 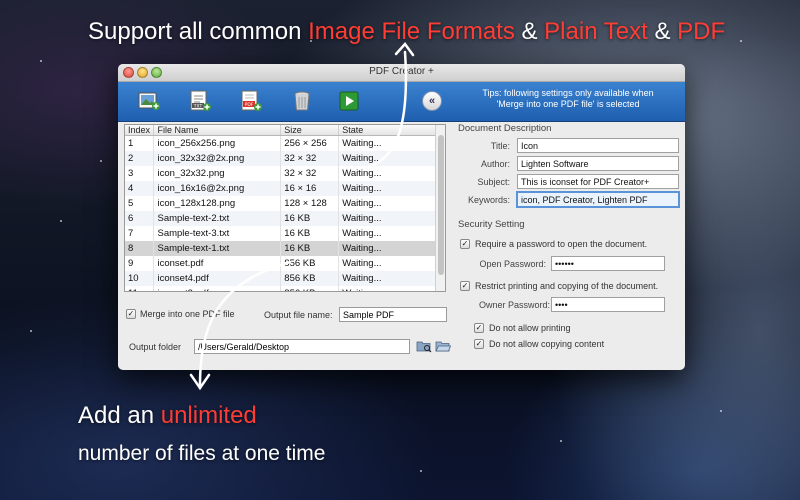 What do you see at coordinates (140, 288) in the screenshot?
I see `cell-index: 11` at bounding box center [140, 288].